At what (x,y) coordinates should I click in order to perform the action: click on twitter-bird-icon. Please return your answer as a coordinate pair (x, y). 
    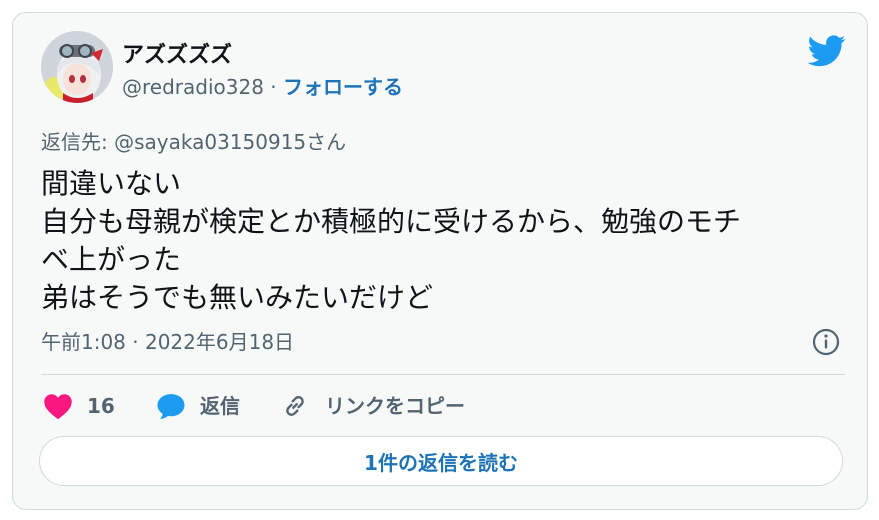
    Looking at the image, I should click on (827, 51).